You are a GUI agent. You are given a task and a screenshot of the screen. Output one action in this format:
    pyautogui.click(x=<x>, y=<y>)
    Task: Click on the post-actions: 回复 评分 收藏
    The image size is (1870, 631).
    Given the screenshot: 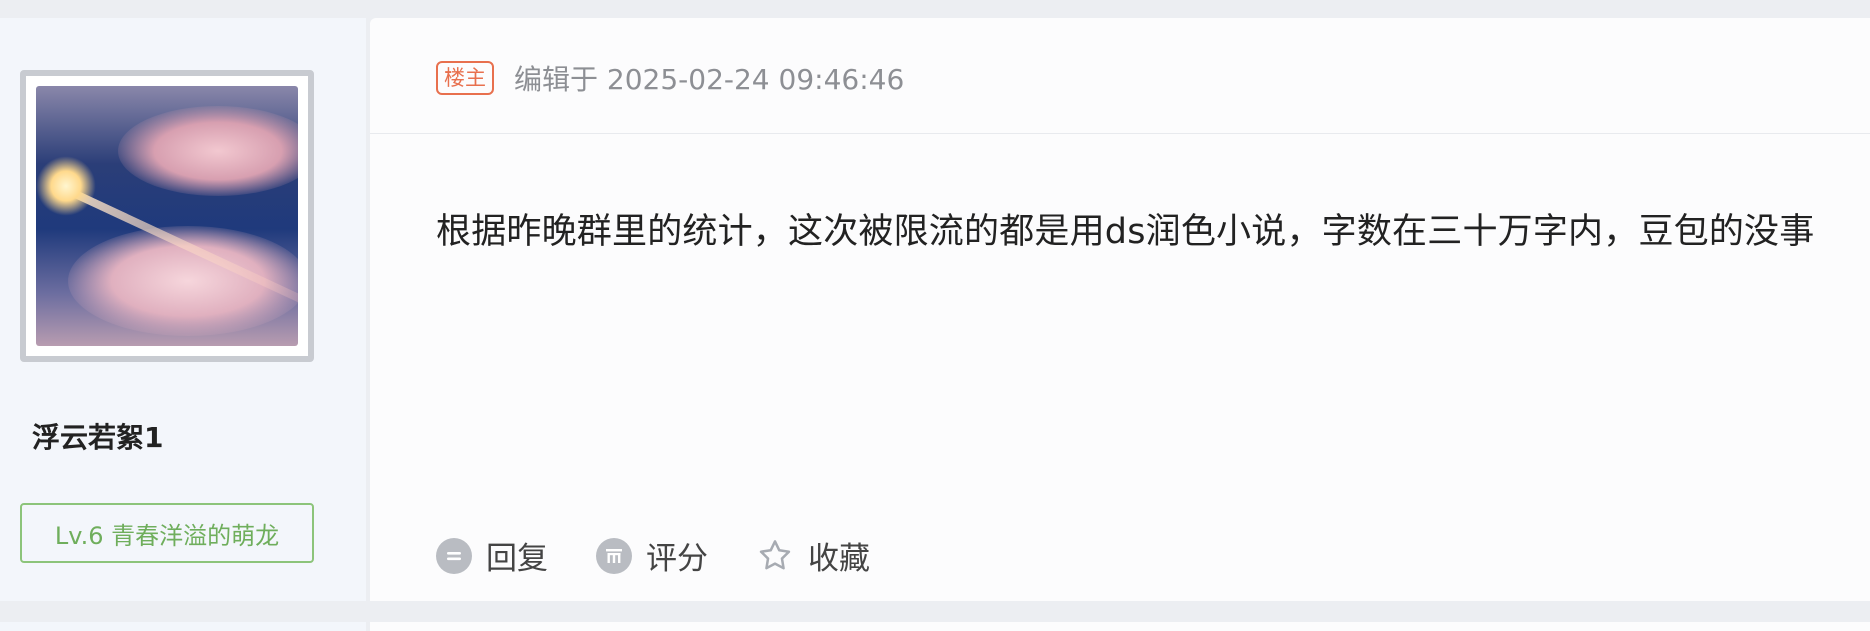 What is the action you would take?
    pyautogui.click(x=653, y=555)
    